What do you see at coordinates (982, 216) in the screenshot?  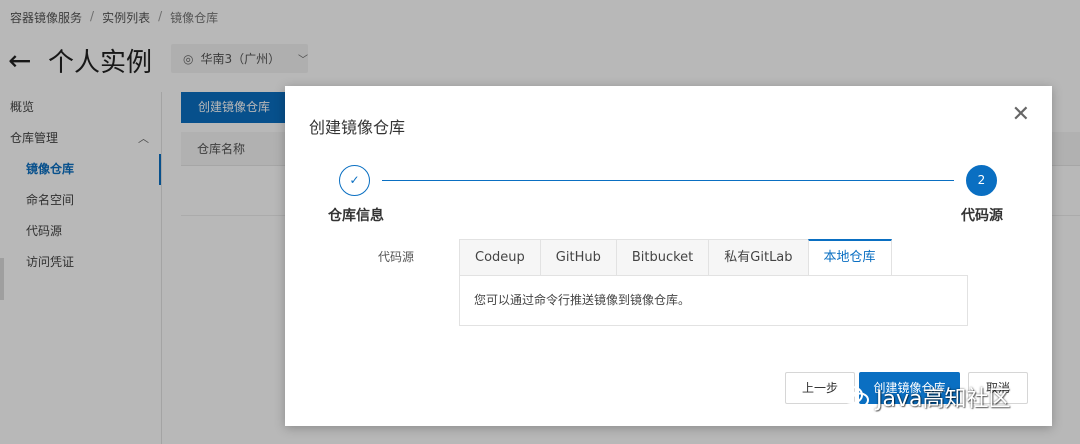 I see `step-label-code-source: 代码源` at bounding box center [982, 216].